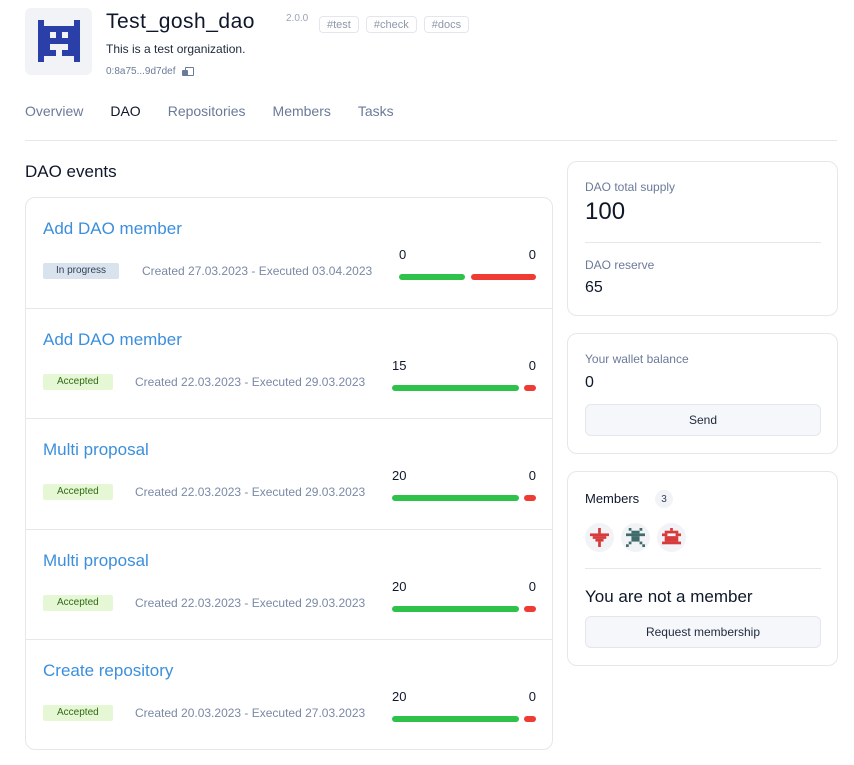  What do you see at coordinates (464, 375) in the screenshot?
I see `vote-results: 15 0` at bounding box center [464, 375].